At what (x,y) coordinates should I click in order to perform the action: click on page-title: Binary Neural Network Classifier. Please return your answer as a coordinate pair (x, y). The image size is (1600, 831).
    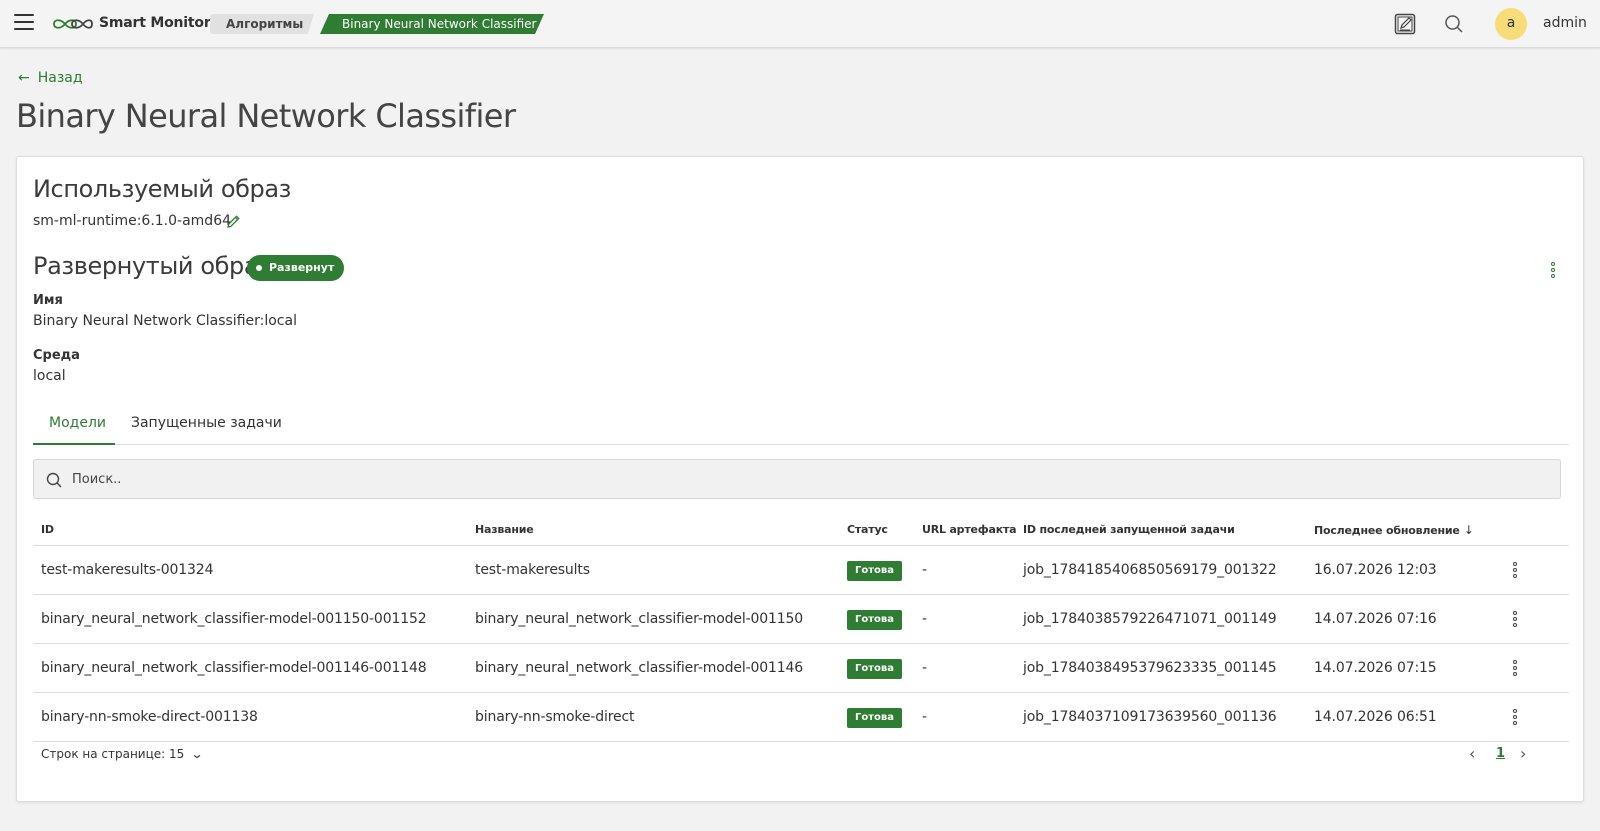
    Looking at the image, I should click on (266, 116).